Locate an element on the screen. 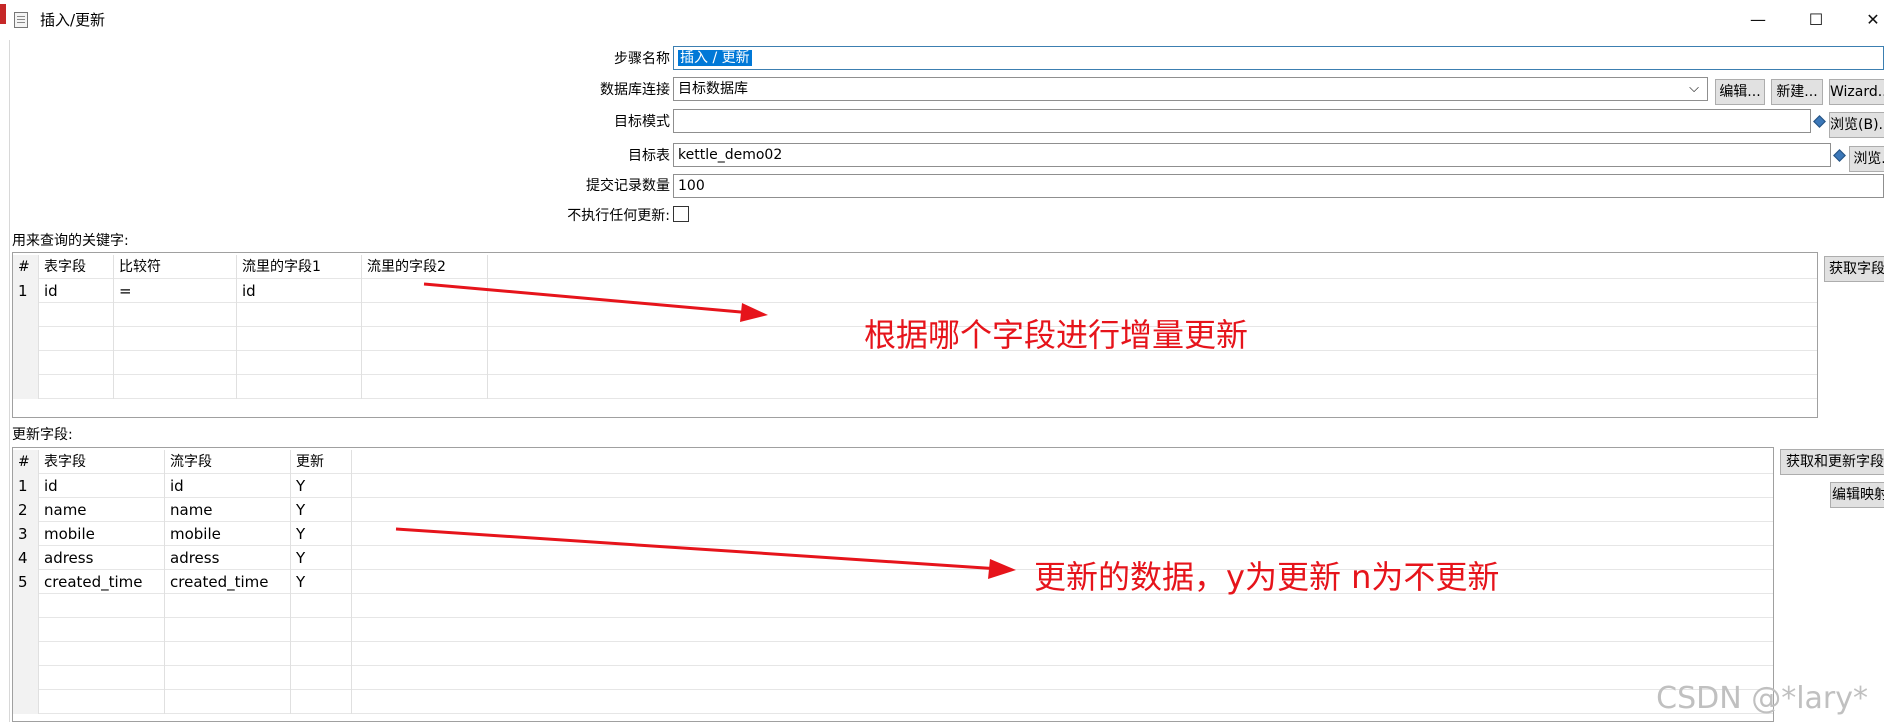 The width and height of the screenshot is (1884, 722). key-annotation-text: 根据哪个字段进行增量更新 is located at coordinates (1056, 335).